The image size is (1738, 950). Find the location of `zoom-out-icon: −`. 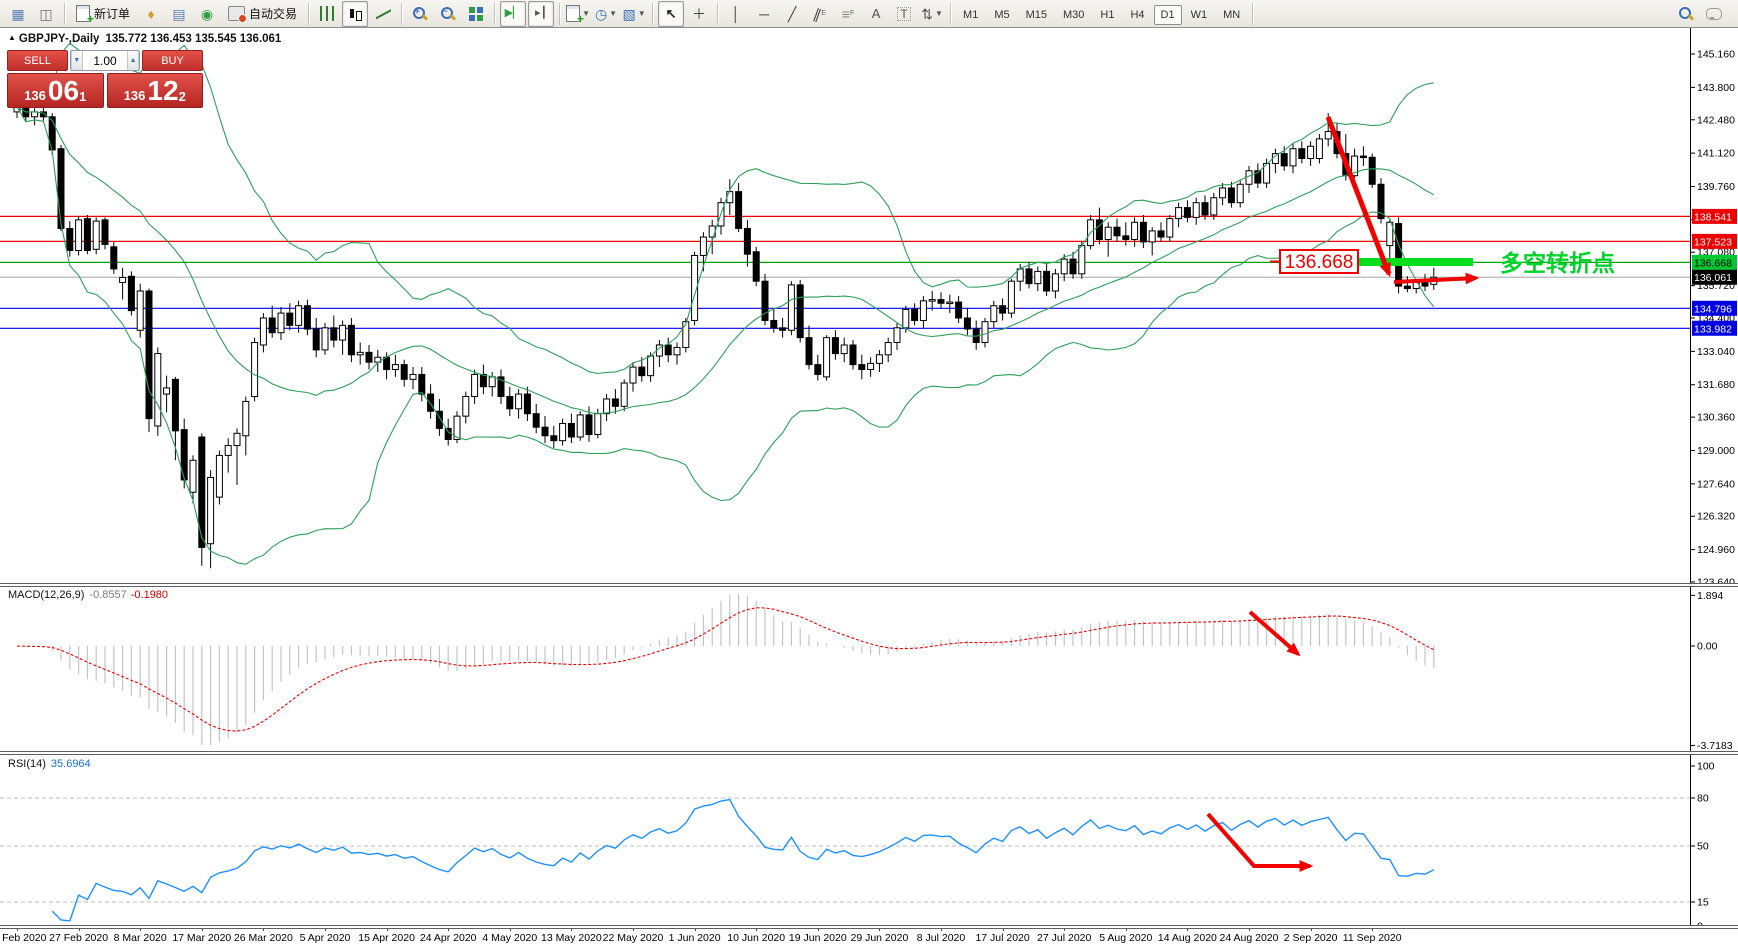

zoom-out-icon: − is located at coordinates (448, 14).